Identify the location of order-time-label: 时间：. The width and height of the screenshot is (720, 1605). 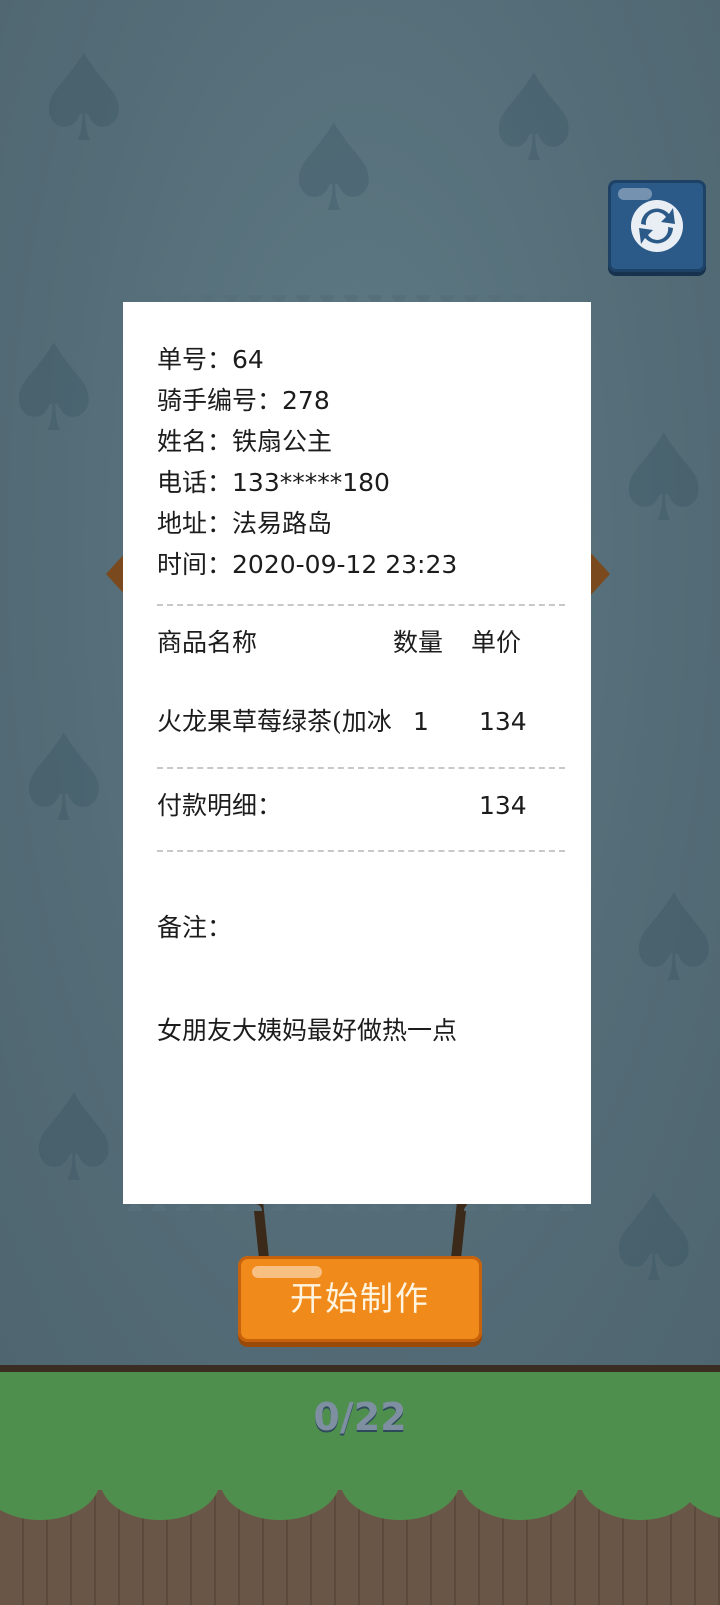
(195, 564).